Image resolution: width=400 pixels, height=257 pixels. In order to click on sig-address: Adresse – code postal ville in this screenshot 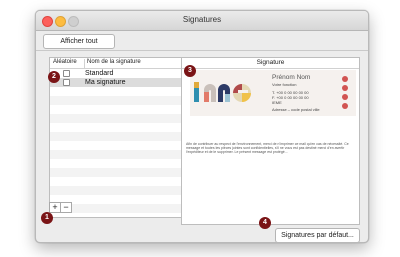, I will do `click(296, 109)`.